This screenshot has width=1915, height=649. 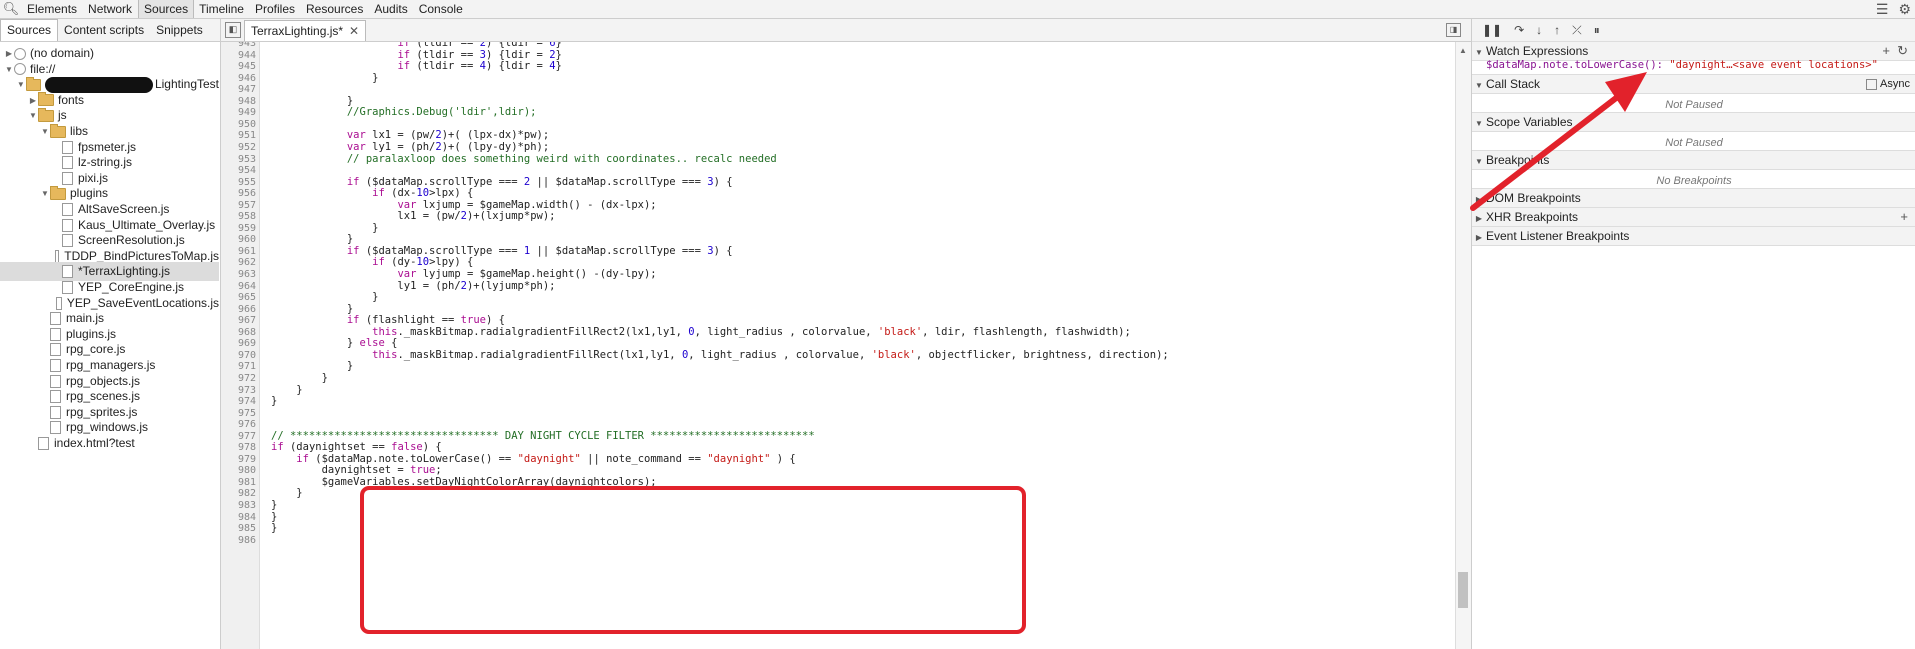 I want to click on line-number: 979, so click(x=247, y=460).